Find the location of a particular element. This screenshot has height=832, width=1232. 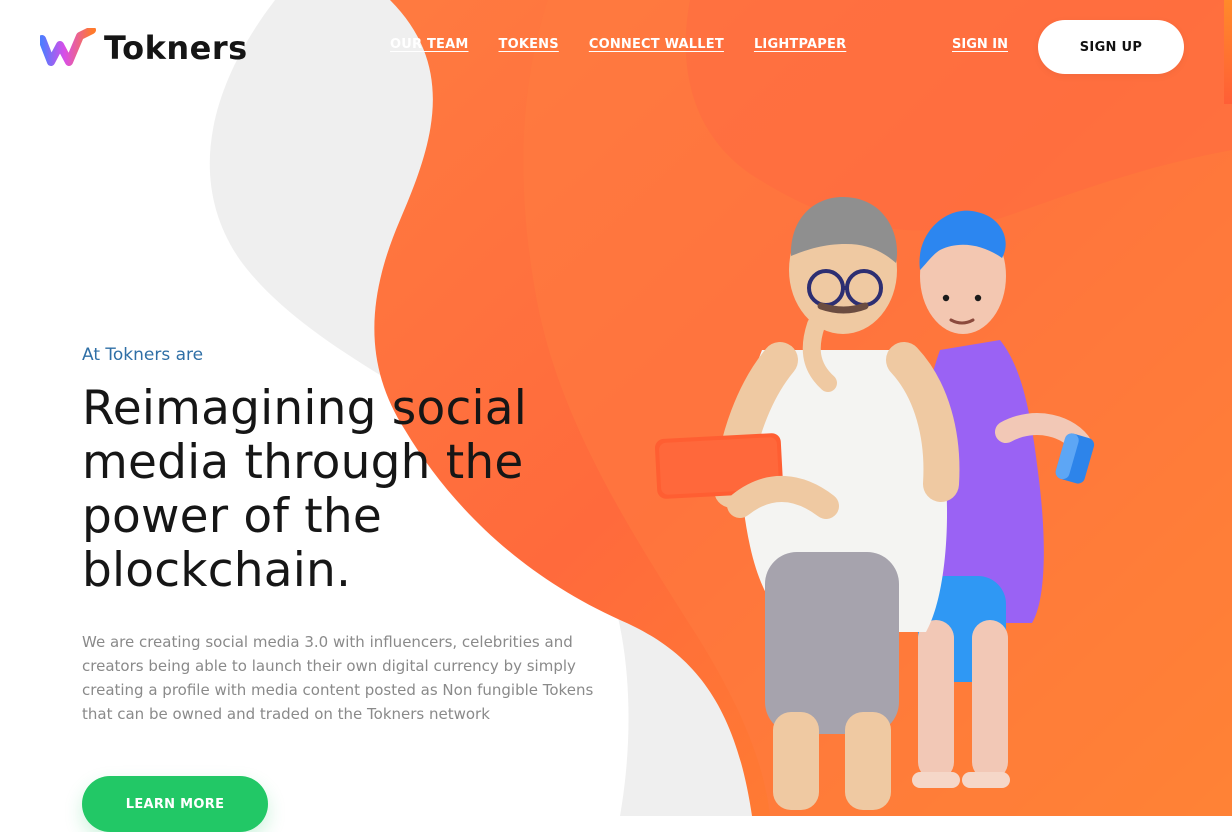

brand-logo: Tokners is located at coordinates (144, 48).